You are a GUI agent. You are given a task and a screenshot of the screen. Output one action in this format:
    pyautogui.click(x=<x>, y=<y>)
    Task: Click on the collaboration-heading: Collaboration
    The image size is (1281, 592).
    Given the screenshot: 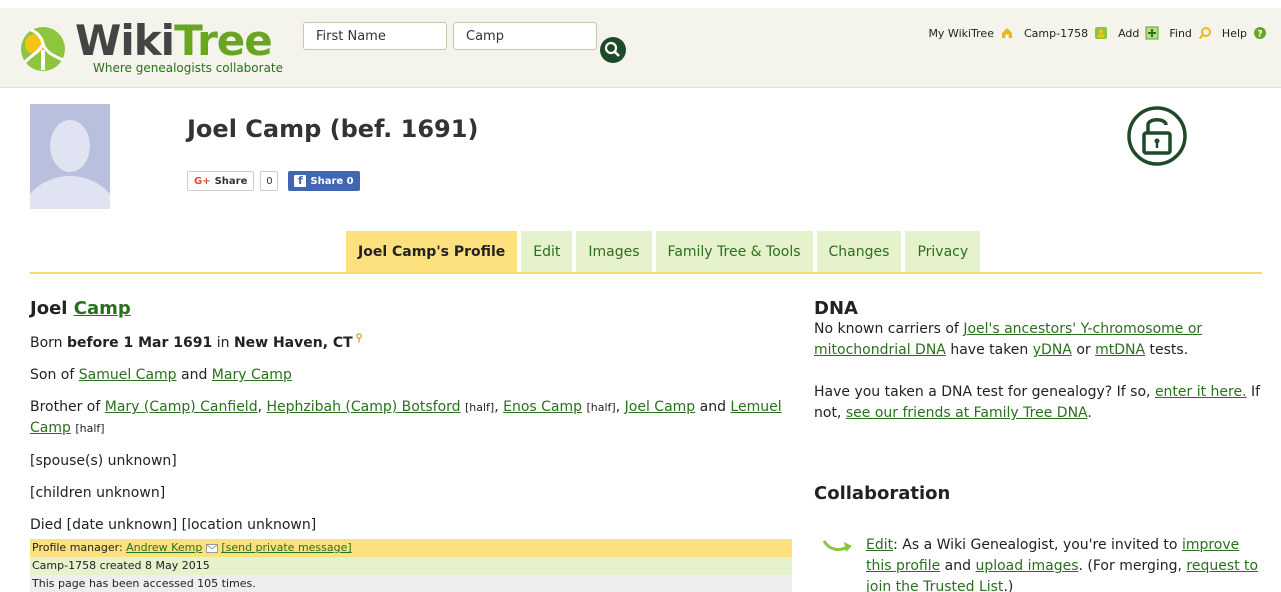 What is the action you would take?
    pyautogui.click(x=882, y=493)
    